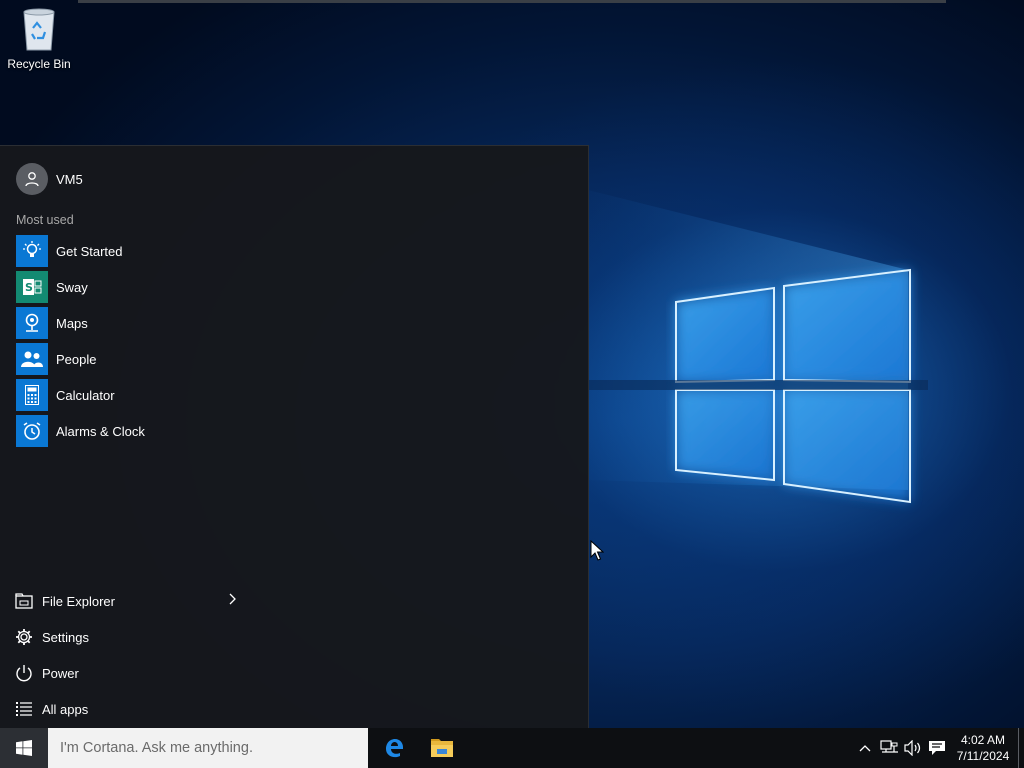  I want to click on windows-logo-icon, so click(24, 748).